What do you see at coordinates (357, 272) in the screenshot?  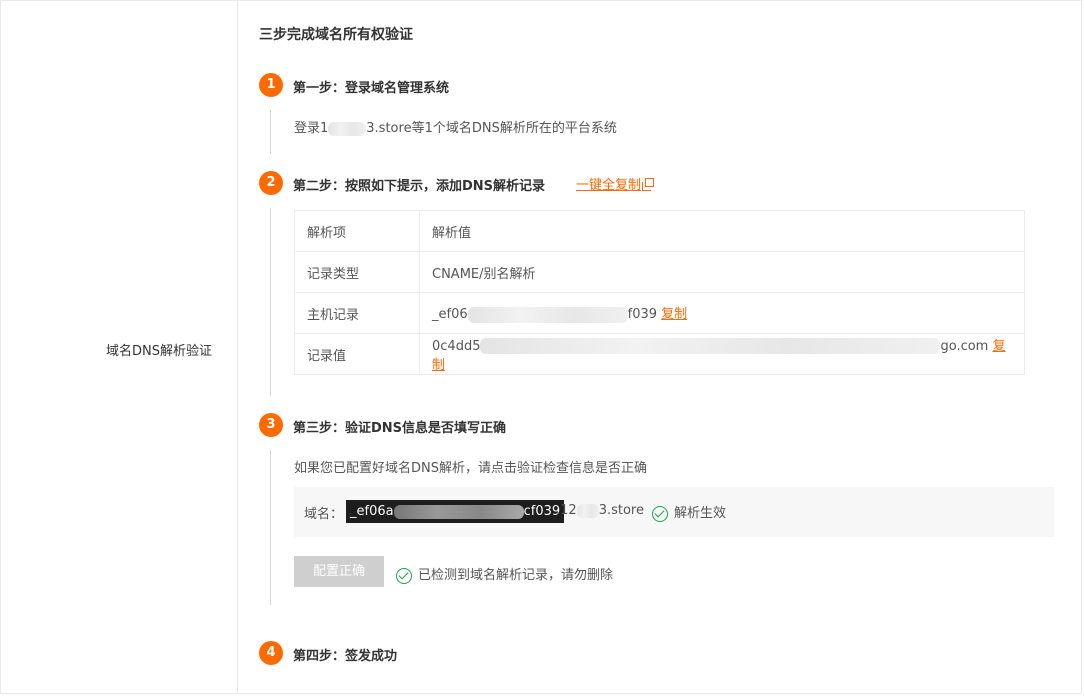 I see `record-type-key: 记录类型` at bounding box center [357, 272].